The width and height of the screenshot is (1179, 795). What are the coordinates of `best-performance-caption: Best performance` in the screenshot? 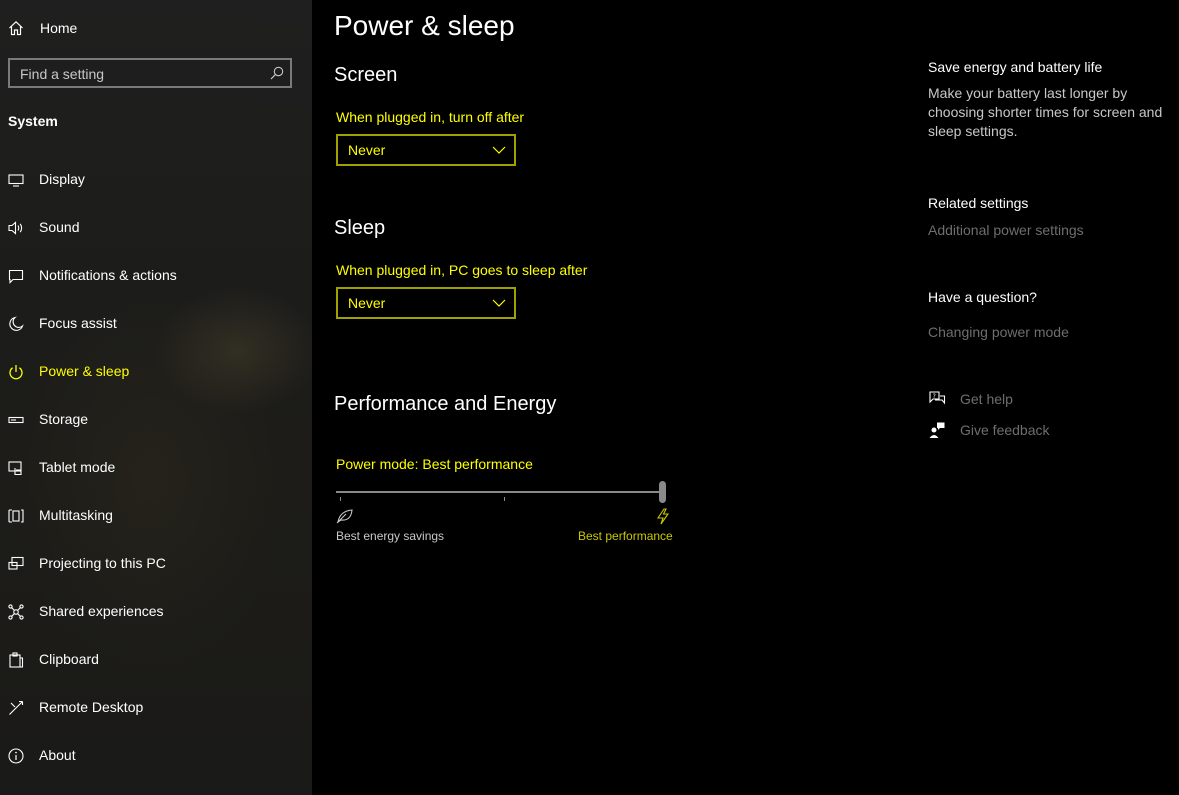 It's located at (625, 536).